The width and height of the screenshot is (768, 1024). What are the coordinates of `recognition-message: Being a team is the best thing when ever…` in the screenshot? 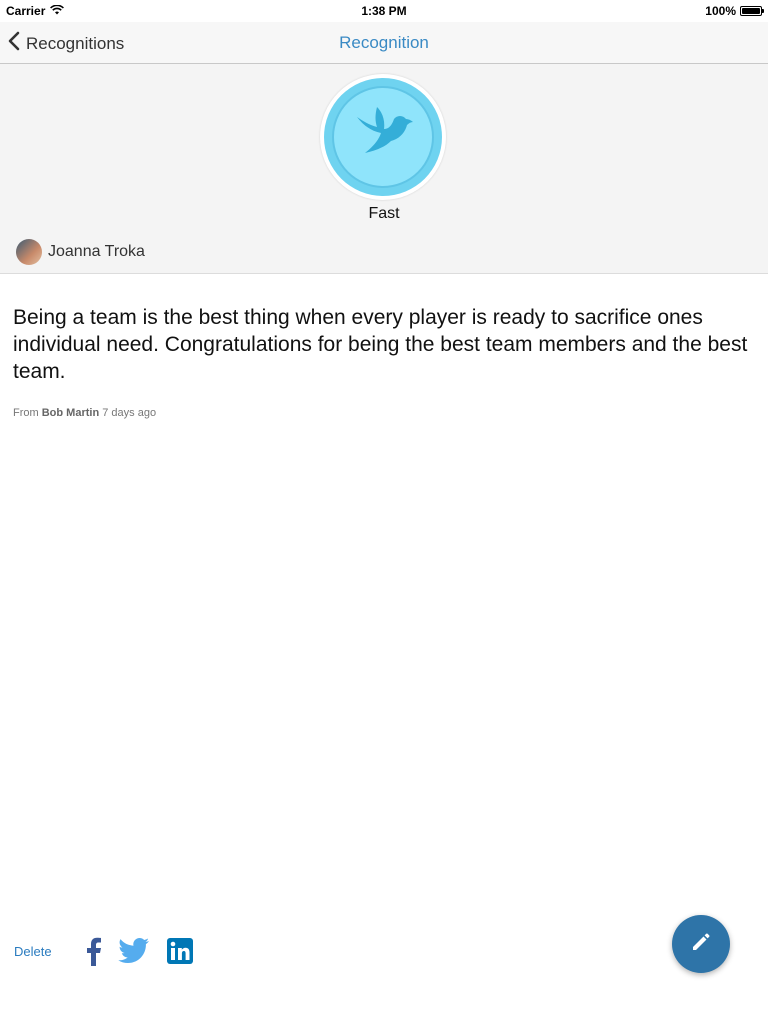 It's located at (380, 344).